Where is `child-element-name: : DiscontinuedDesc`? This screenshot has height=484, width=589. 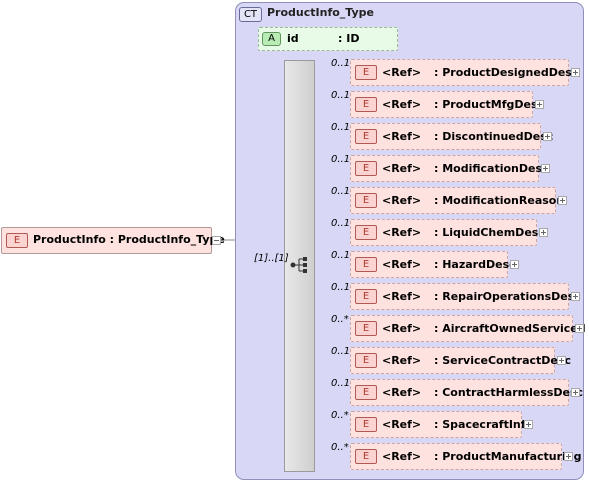 child-element-name: : DiscontinuedDesc is located at coordinates (494, 136).